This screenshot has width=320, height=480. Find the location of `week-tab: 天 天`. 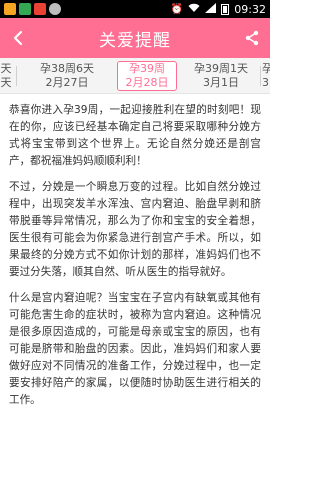

week-tab: 天 天 is located at coordinates (7, 76).